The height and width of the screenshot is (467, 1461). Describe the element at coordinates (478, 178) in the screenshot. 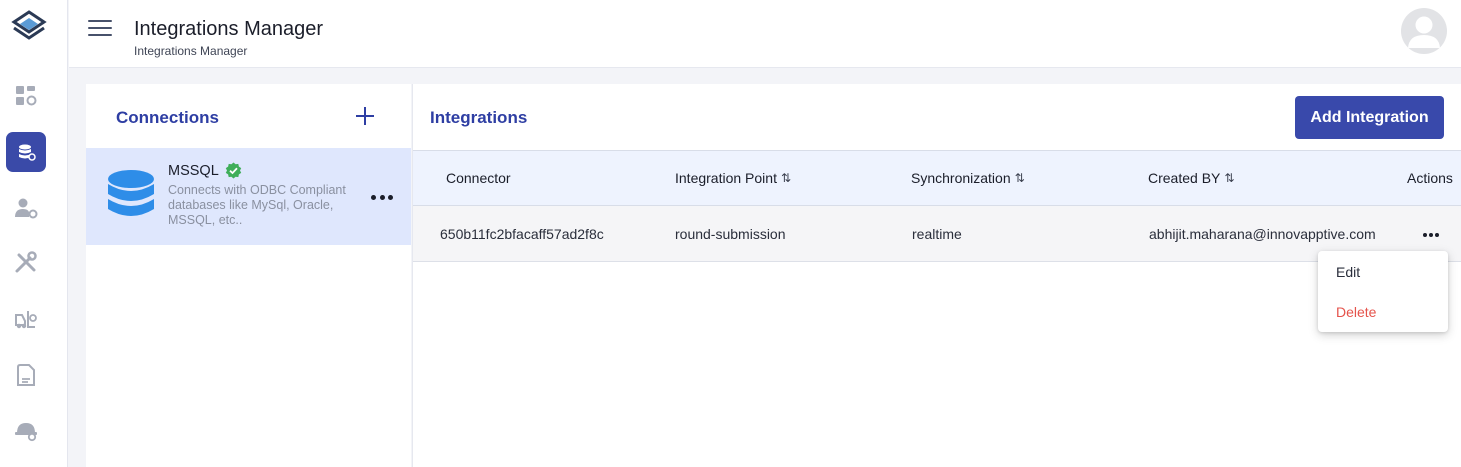

I see `column-header-connector: Connector` at that location.